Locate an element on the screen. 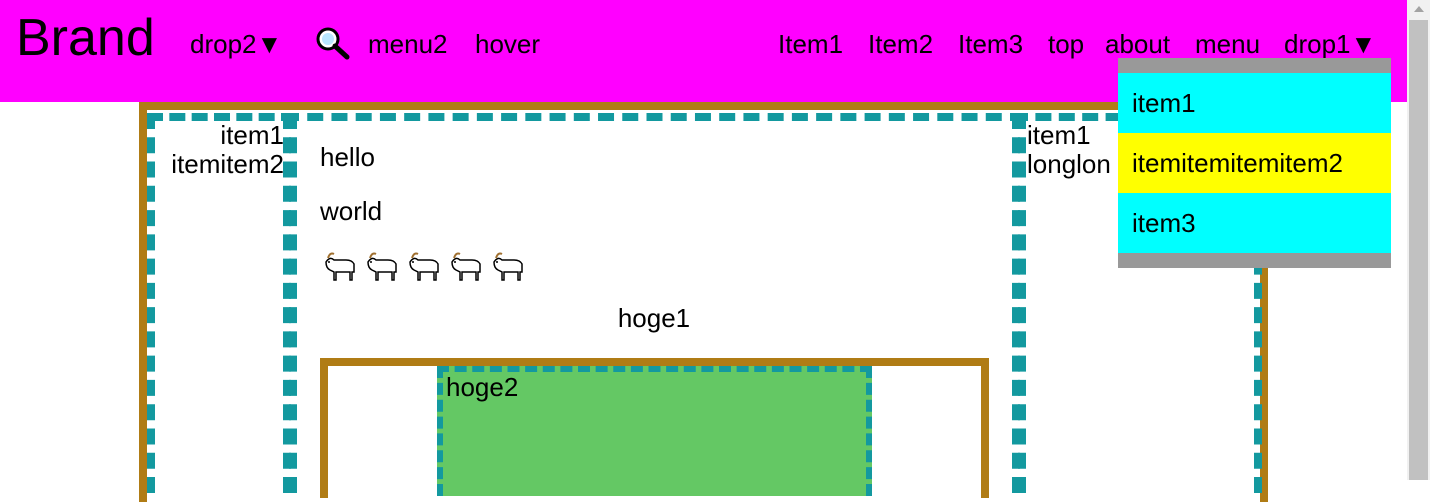 This screenshot has width=1430, height=502. hoge2-text: hoge2 is located at coordinates (482, 387).